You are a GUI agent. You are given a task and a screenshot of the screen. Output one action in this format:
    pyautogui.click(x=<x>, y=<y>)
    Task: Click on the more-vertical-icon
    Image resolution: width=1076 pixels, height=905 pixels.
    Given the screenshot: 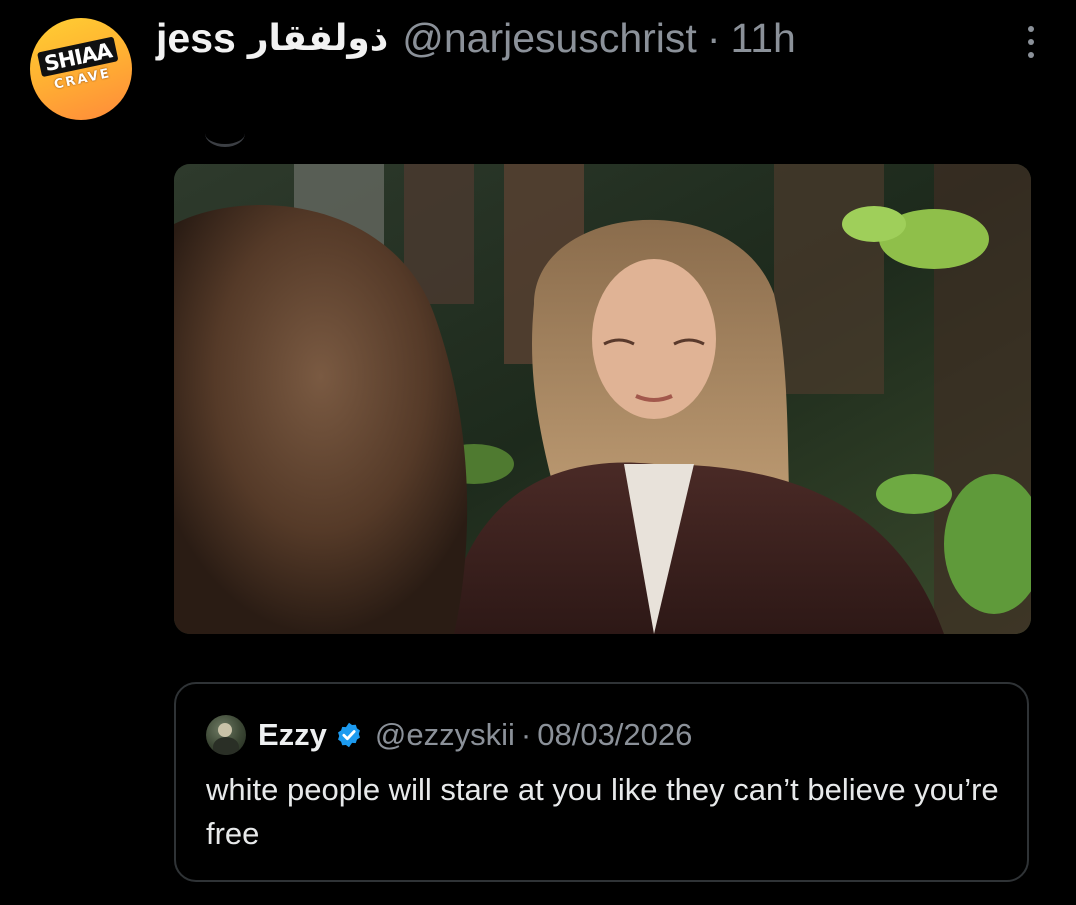 What is the action you would take?
    pyautogui.click(x=1031, y=42)
    